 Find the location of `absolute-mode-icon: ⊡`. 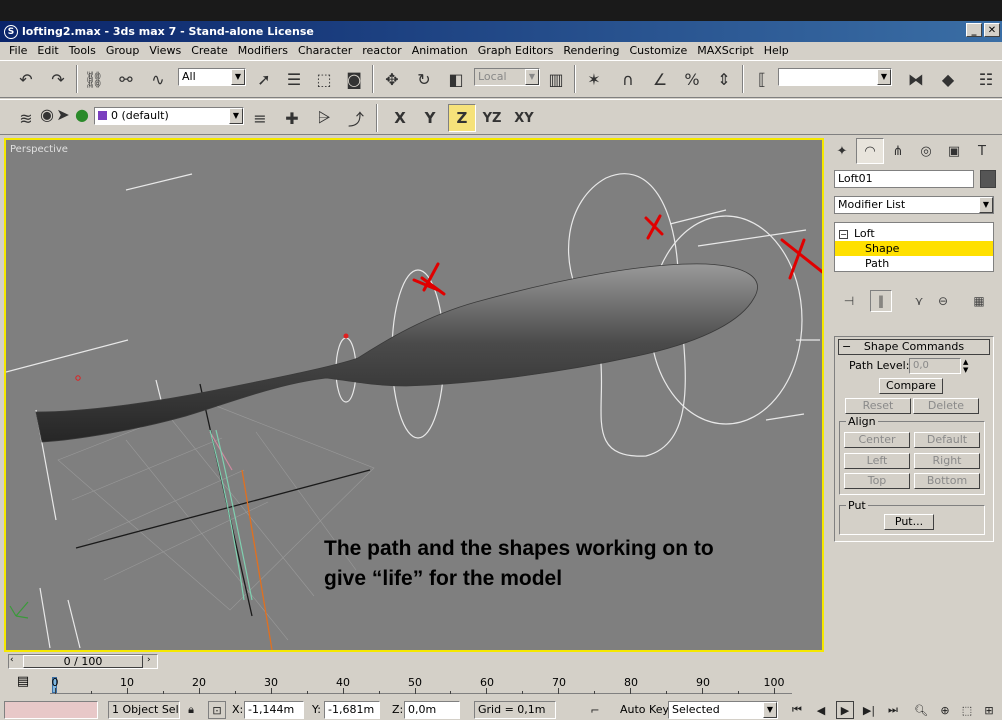

absolute-mode-icon: ⊡ is located at coordinates (217, 710).